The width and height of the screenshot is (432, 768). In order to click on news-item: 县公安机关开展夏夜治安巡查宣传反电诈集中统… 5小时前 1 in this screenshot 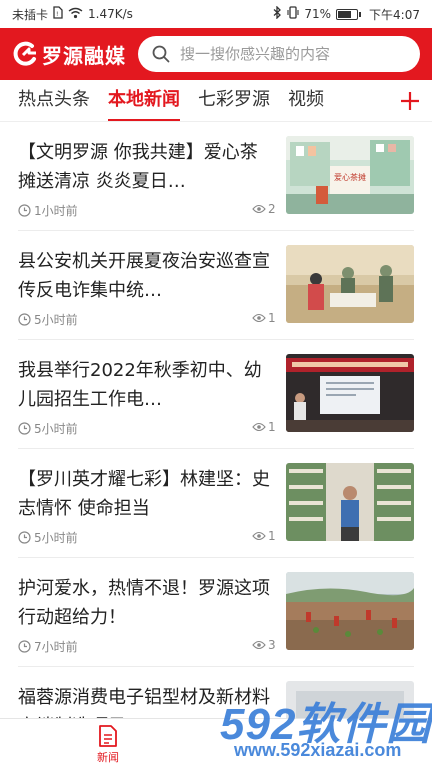, I will do `click(216, 285)`.